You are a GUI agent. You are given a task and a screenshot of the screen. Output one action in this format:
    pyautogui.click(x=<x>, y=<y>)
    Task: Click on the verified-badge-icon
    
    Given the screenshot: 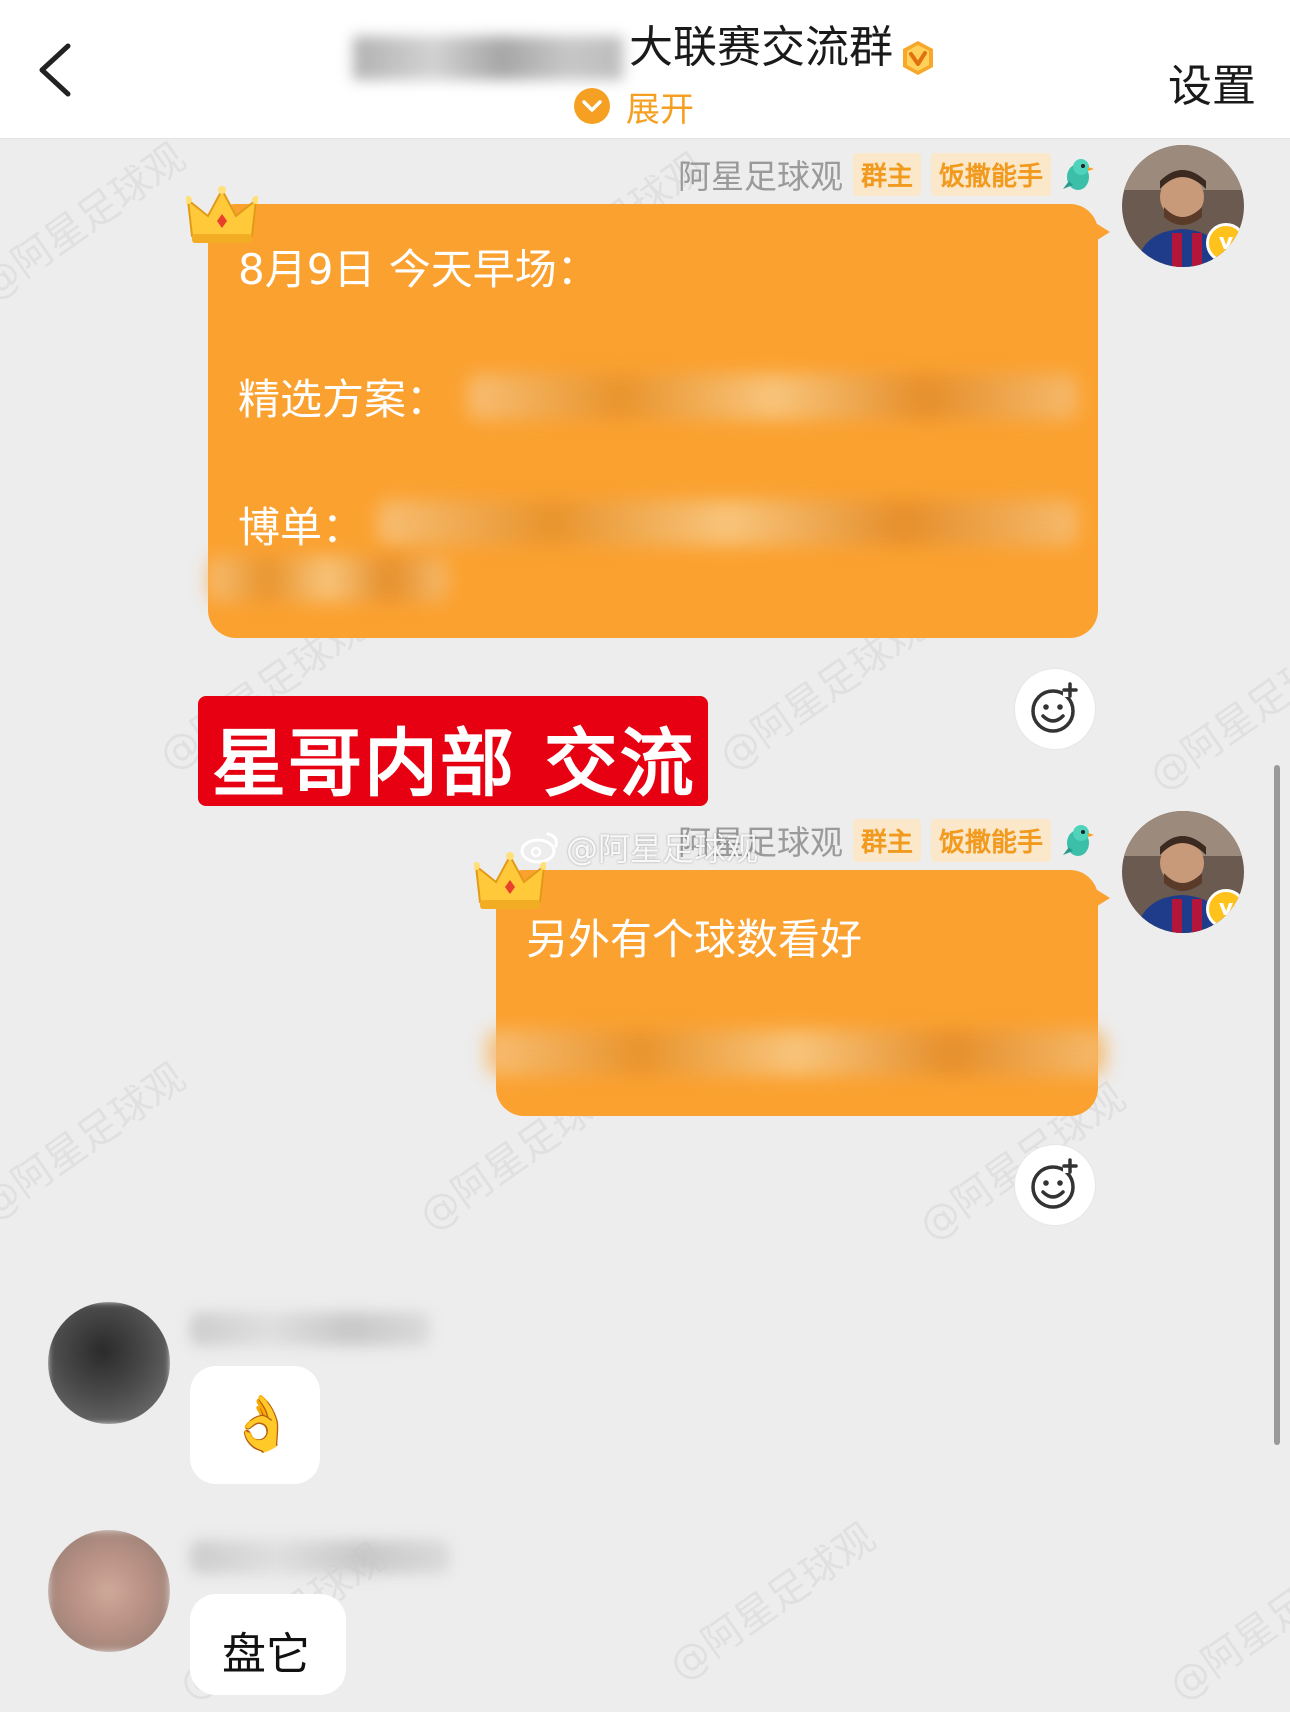 What is the action you would take?
    pyautogui.click(x=918, y=57)
    